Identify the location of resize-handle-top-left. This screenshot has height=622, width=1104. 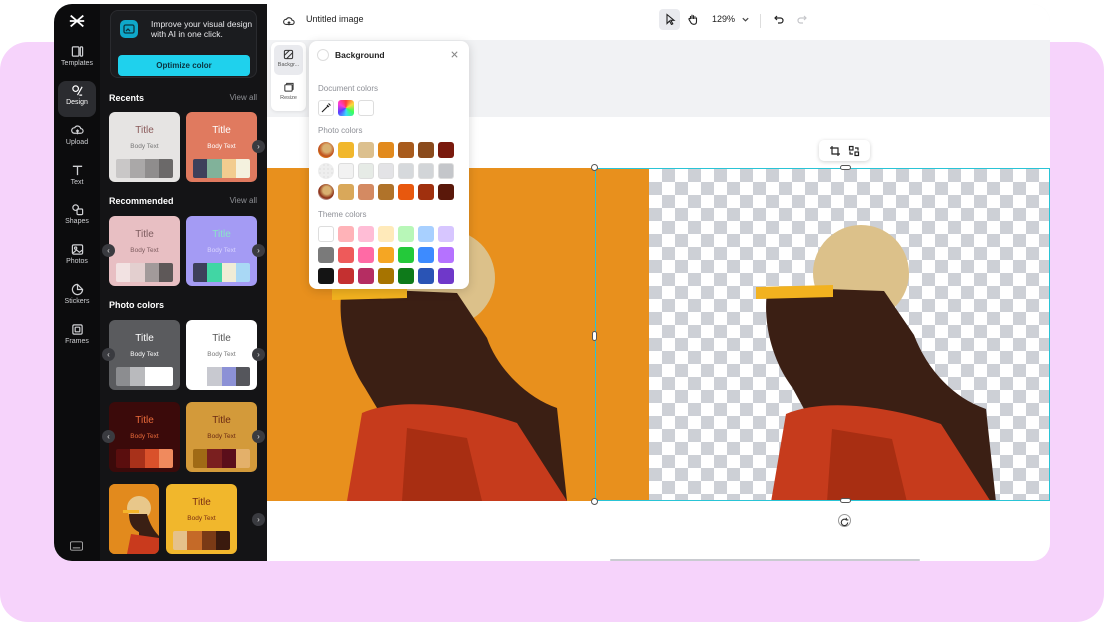
(594, 167).